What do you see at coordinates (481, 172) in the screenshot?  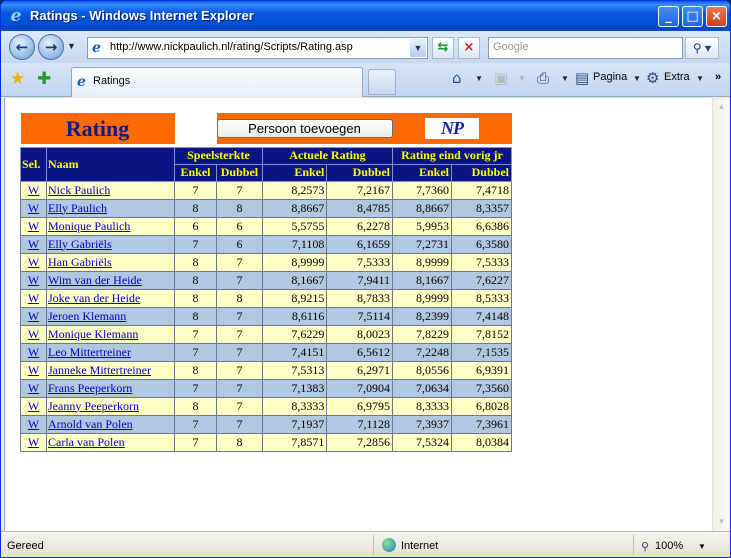 I see `header-vj-dubbel: Dubbel` at bounding box center [481, 172].